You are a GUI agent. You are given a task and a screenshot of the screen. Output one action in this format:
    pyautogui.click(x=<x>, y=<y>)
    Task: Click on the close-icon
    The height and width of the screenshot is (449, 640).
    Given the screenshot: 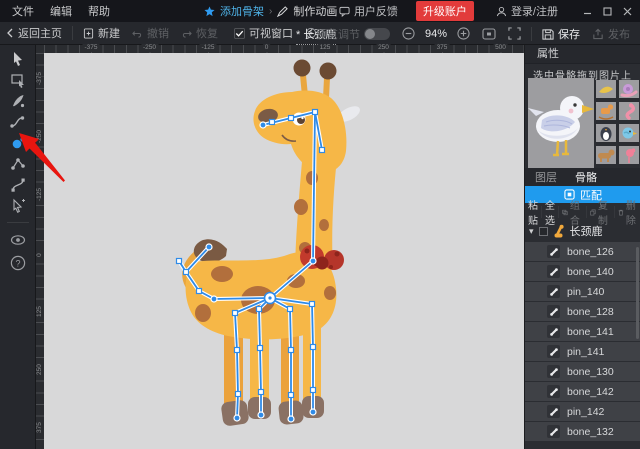 What is the action you would take?
    pyautogui.click(x=627, y=11)
    